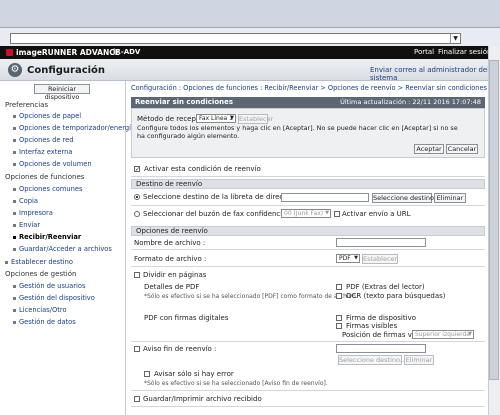 Image resolution: width=500 pixels, height=415 pixels. What do you see at coordinates (45, 177) in the screenshot?
I see `sidebar-section-functions: Opciones de funciones` at bounding box center [45, 177].